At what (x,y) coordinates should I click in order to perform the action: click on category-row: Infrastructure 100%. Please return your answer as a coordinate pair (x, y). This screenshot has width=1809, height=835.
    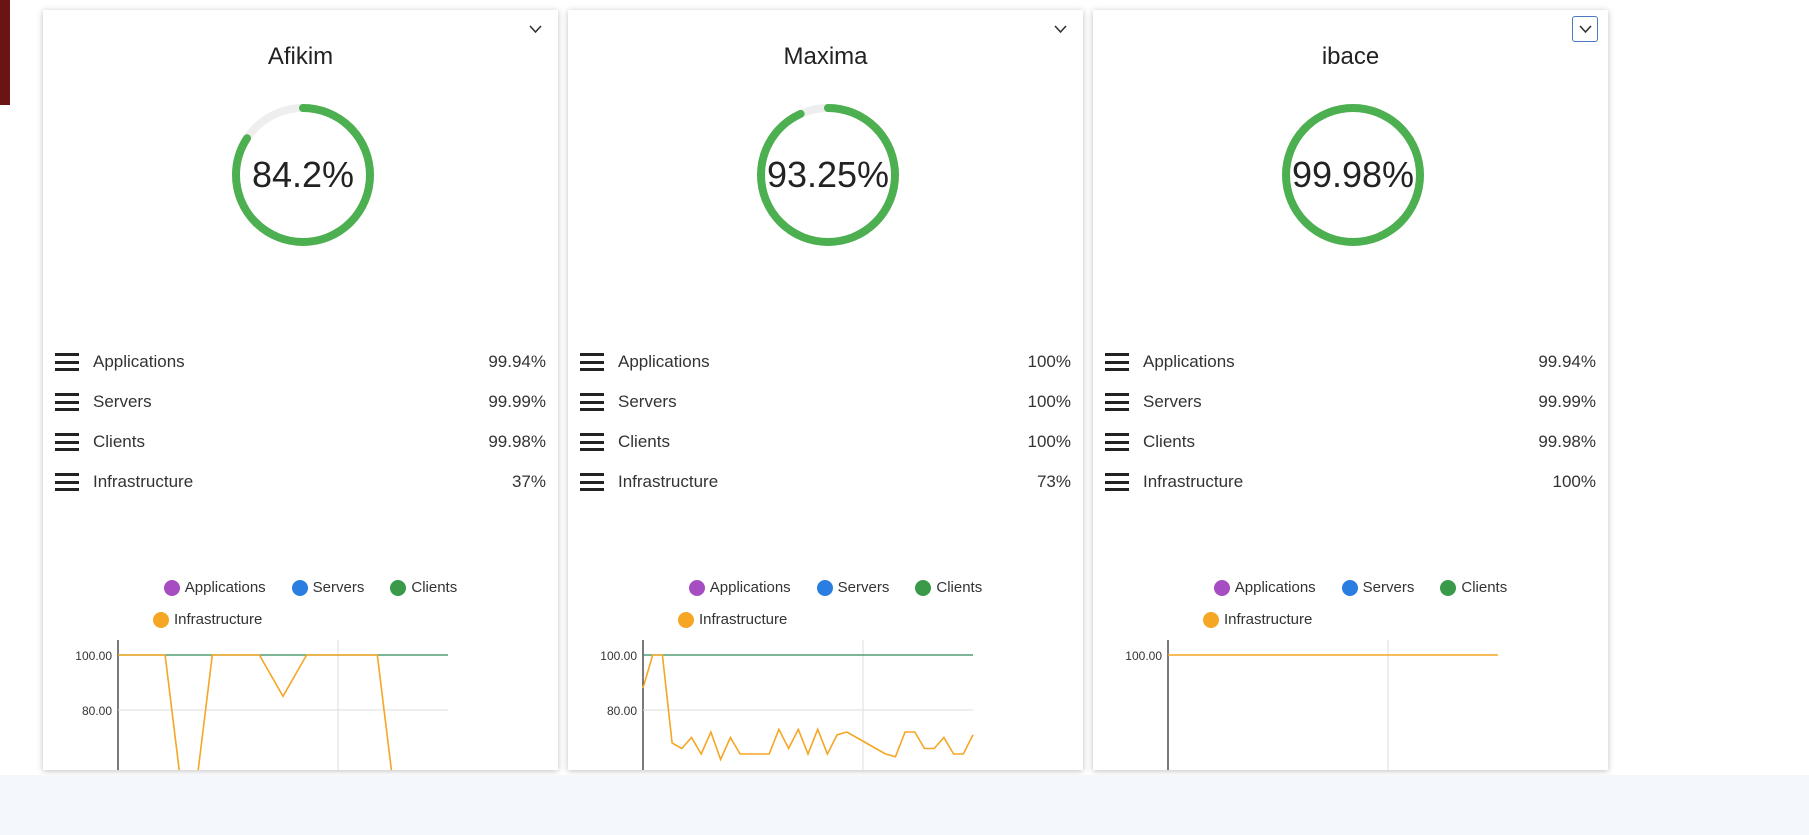
    Looking at the image, I should click on (1350, 482).